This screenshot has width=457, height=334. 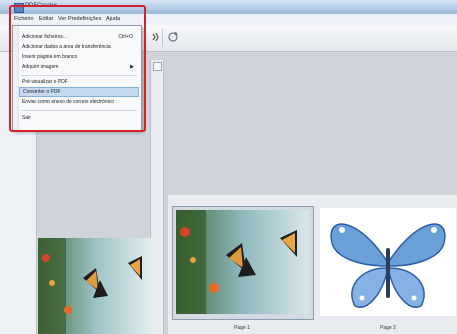 I want to click on thumbnail-label-page-1: Page 1, so click(x=242, y=328).